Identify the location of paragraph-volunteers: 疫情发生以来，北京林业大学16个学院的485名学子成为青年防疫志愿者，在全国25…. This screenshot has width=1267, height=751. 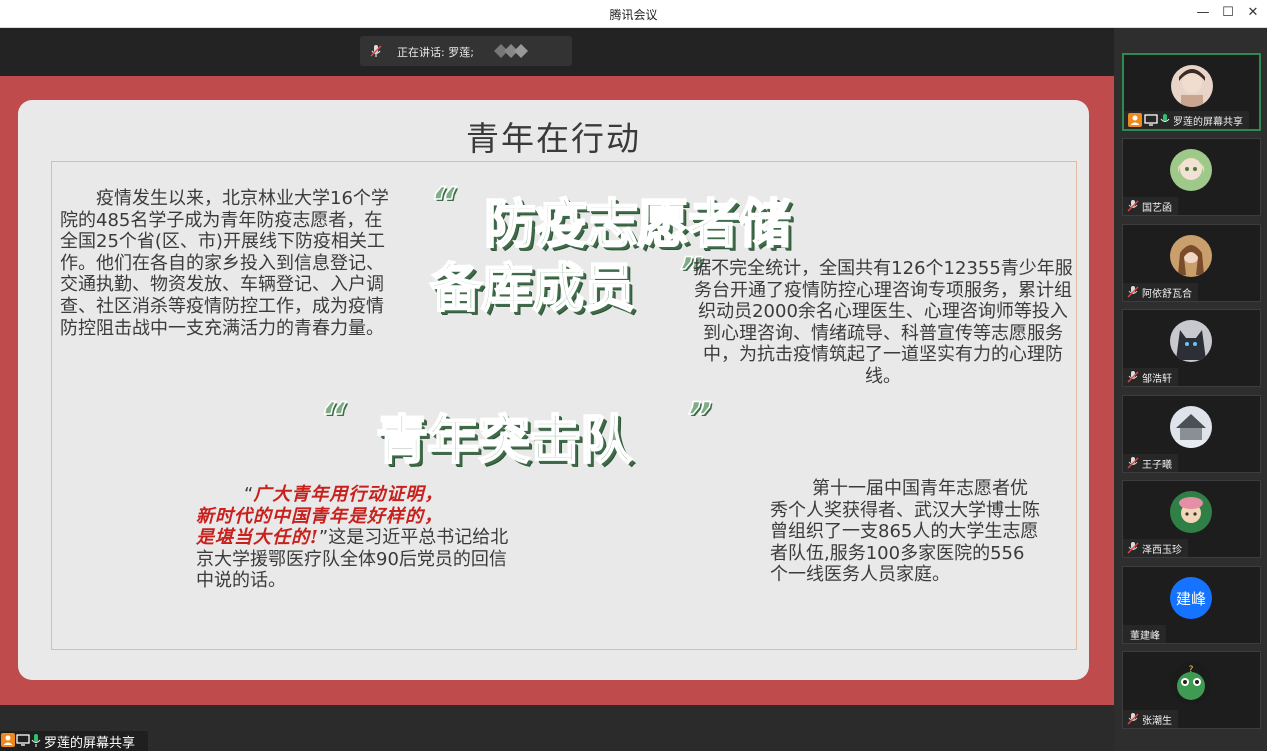
(224, 263).